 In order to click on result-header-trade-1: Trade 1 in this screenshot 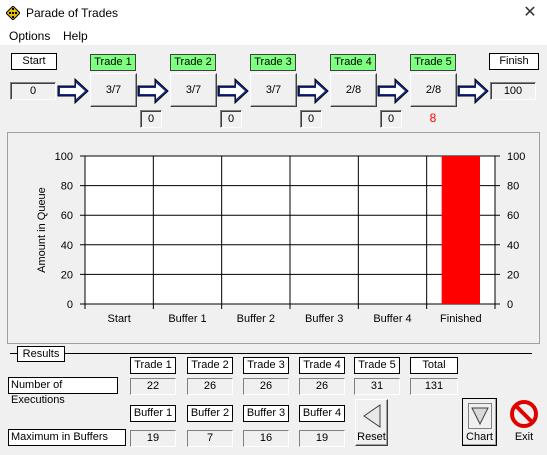, I will do `click(153, 365)`.